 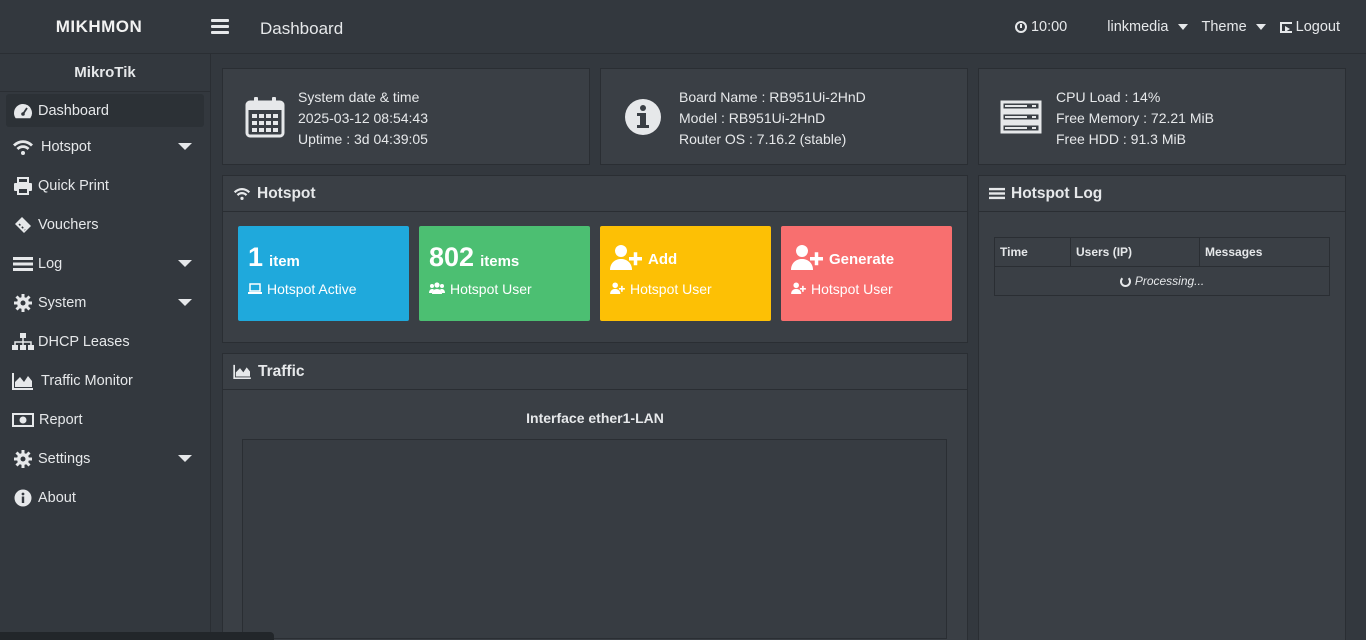 I want to click on sidebar-item-label: DHCP Leases, so click(x=84, y=341).